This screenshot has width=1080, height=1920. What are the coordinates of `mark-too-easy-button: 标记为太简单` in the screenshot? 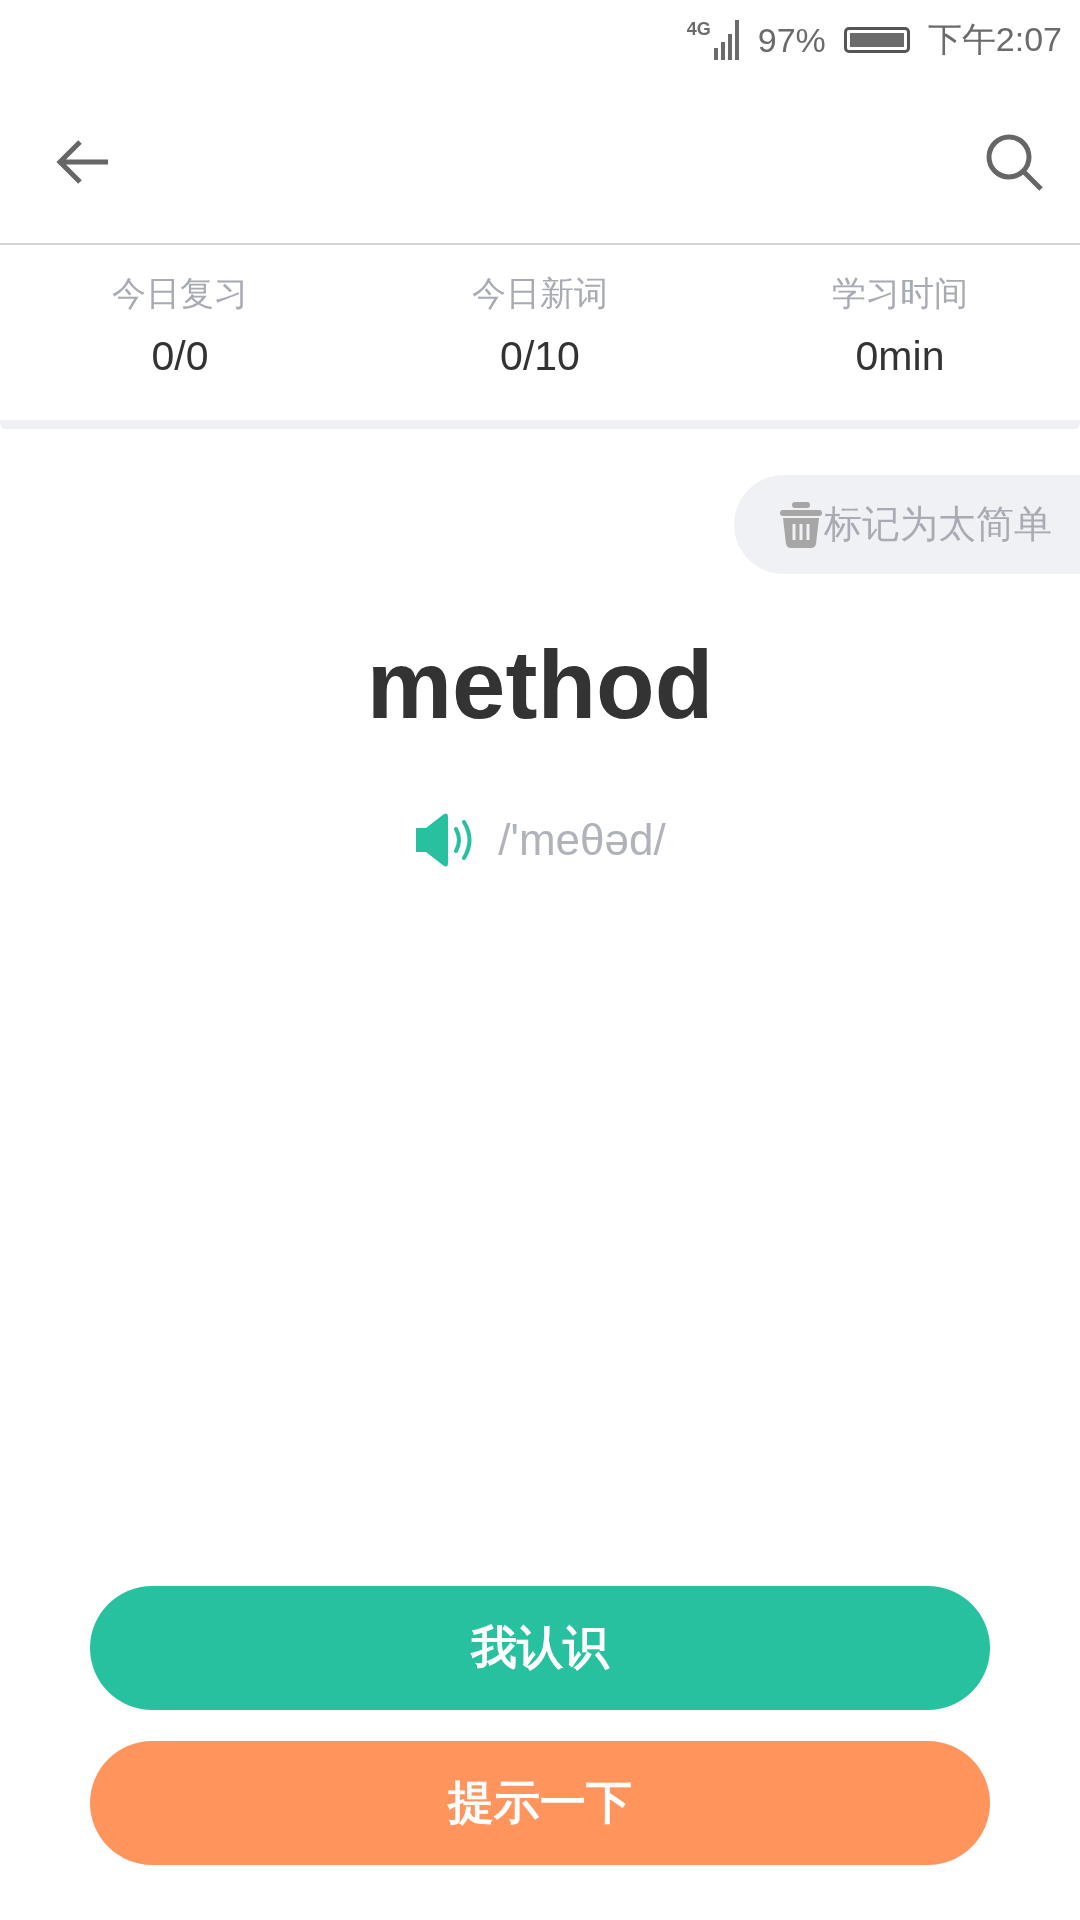 It's located at (907, 524).